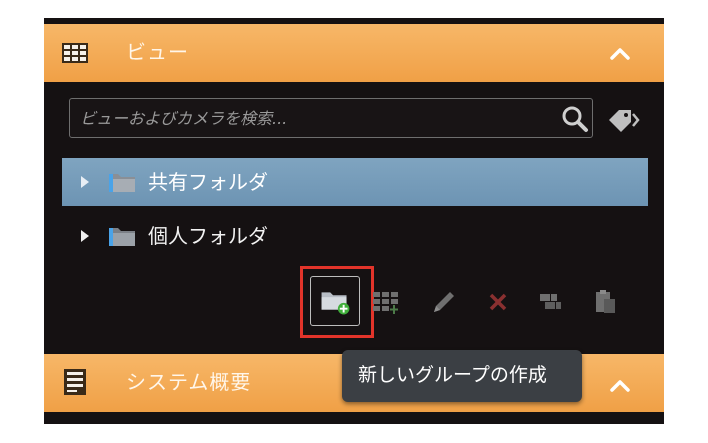 The width and height of the screenshot is (708, 443). What do you see at coordinates (75, 382) in the screenshot?
I see `list-document-icon` at bounding box center [75, 382].